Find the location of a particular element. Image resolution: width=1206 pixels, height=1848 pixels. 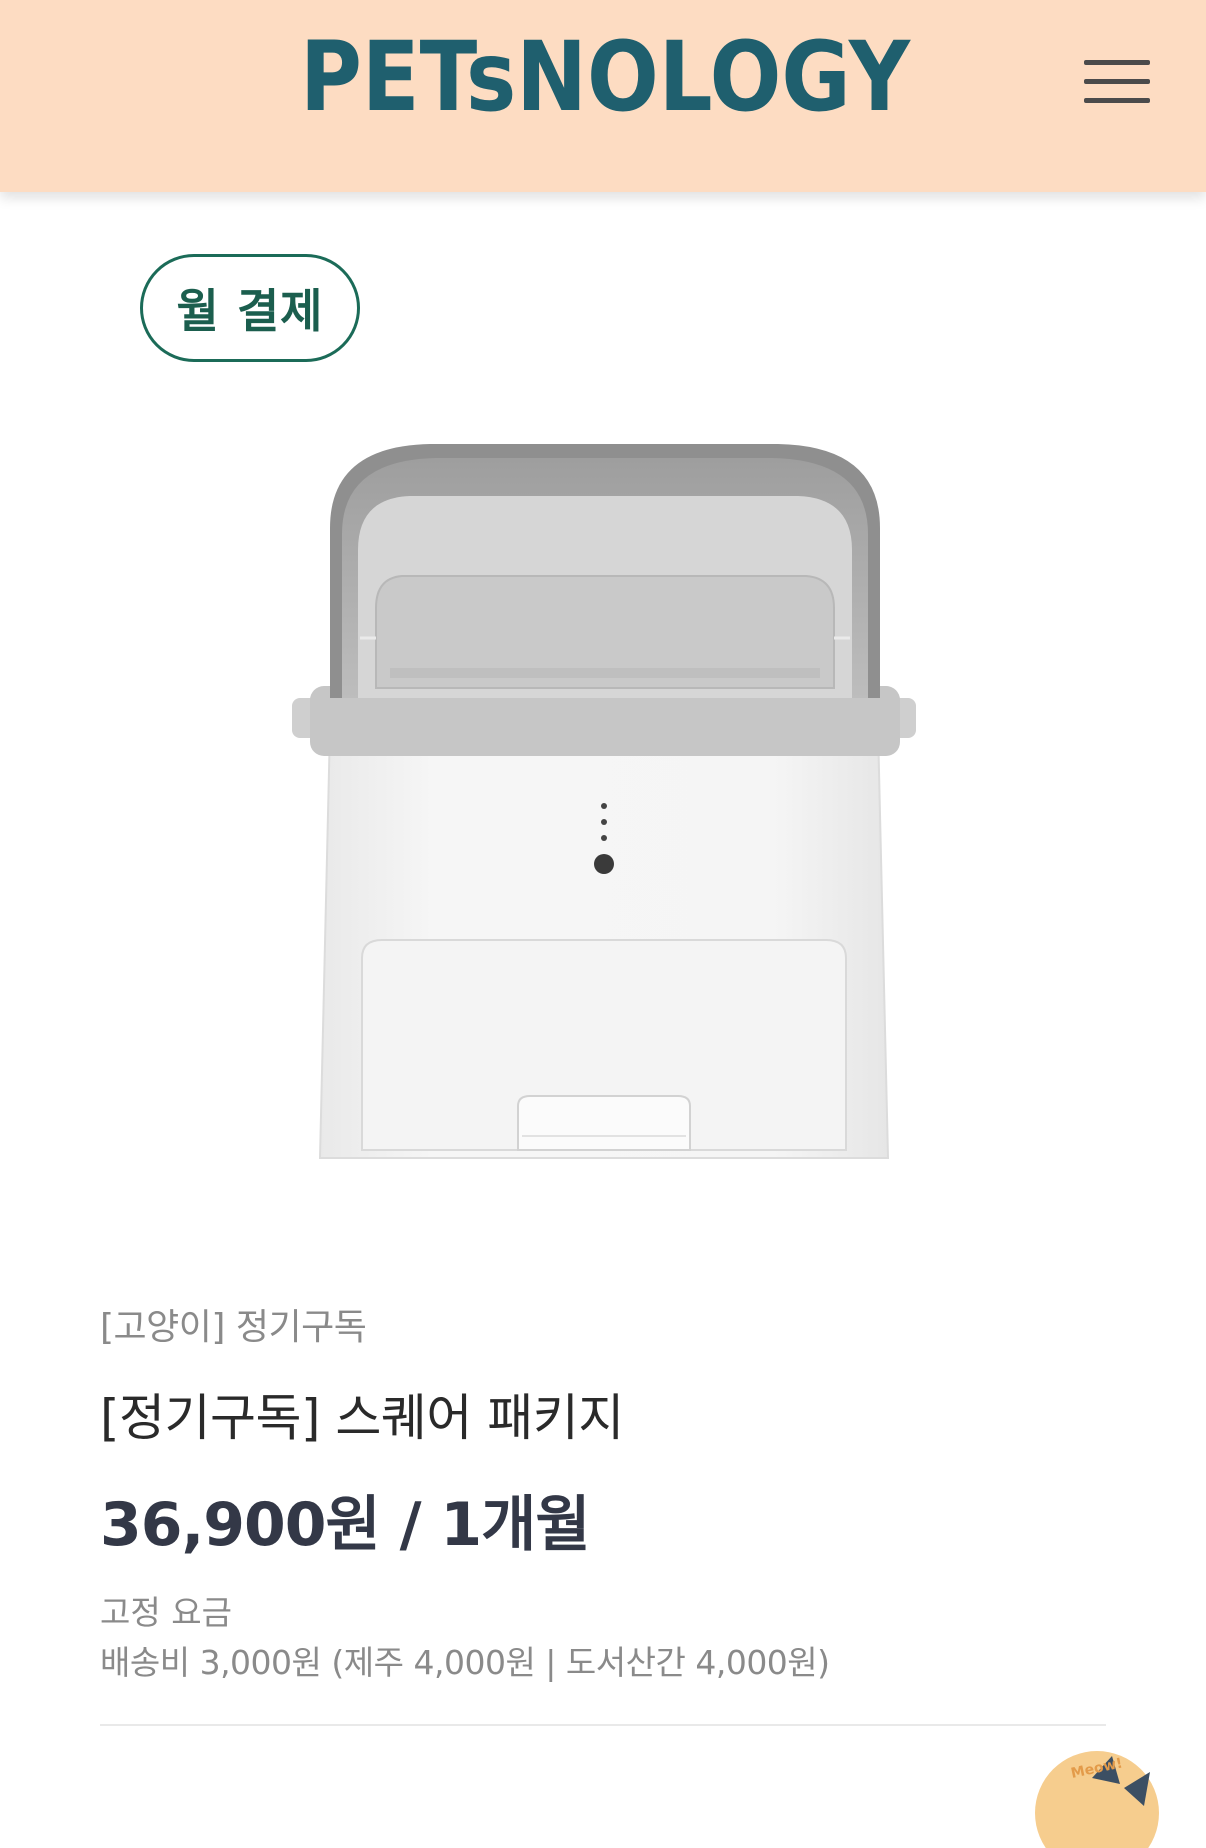

cat-chat-icon: Meow! is located at coordinates (1097, 1798).